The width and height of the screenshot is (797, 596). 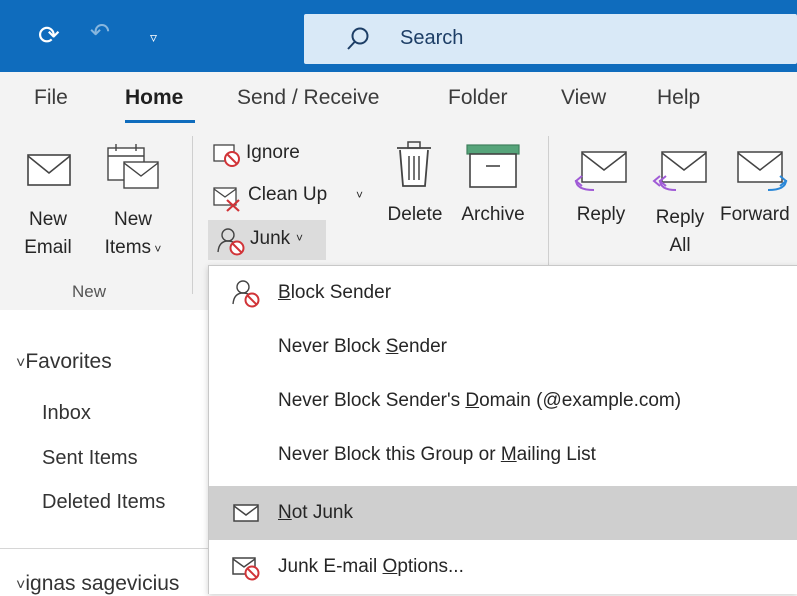 I want to click on reply-icon, so click(x=600, y=171).